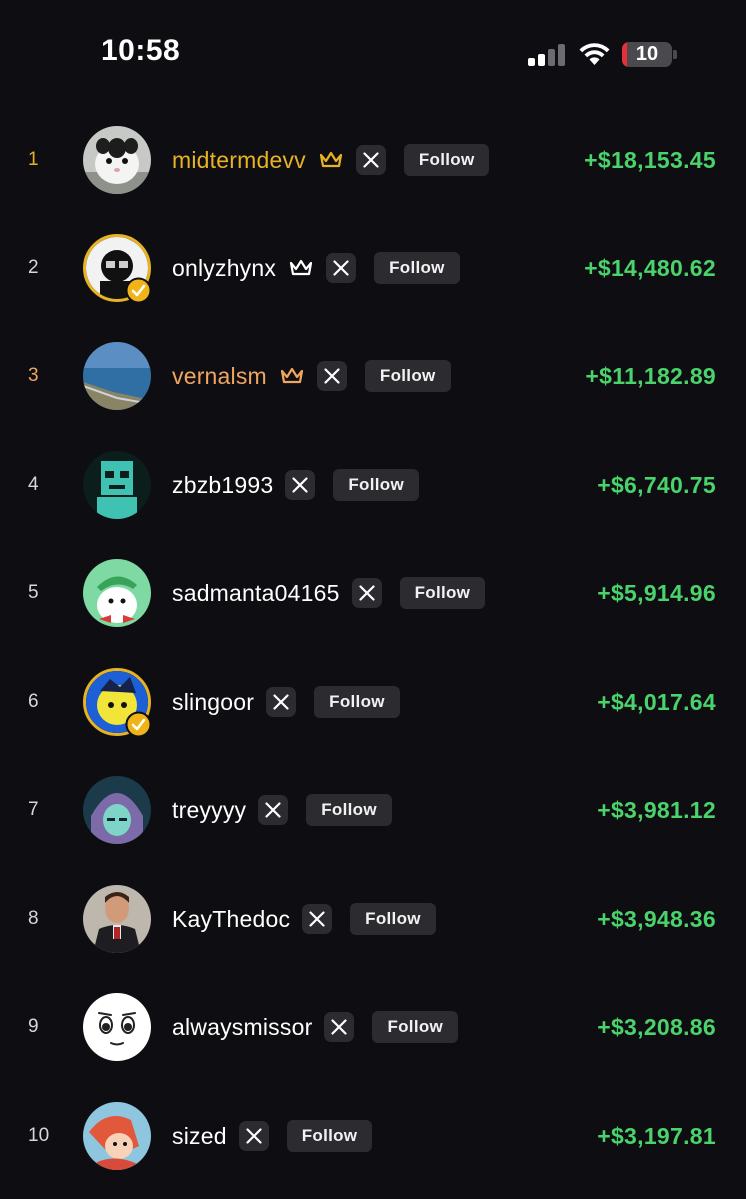  I want to click on leaderboard-row: 6 slingoor Follow +$4,017.64, so click(373, 702).